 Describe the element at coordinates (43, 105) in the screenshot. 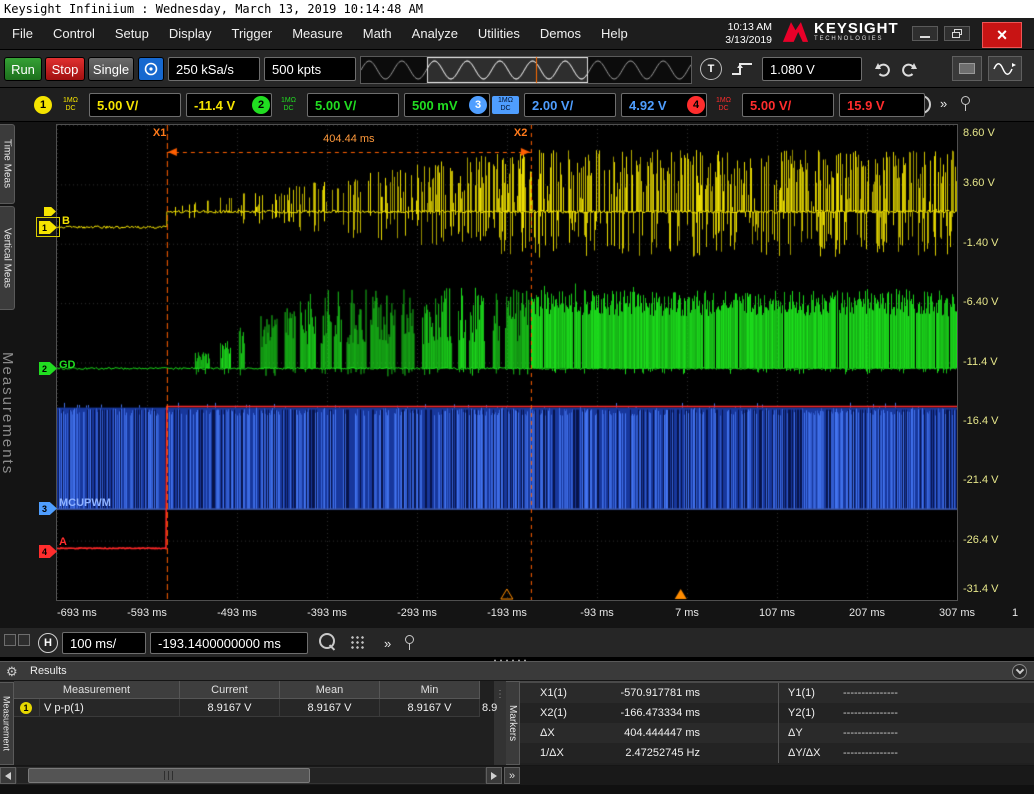

I see `channel-1-badge: 1` at that location.